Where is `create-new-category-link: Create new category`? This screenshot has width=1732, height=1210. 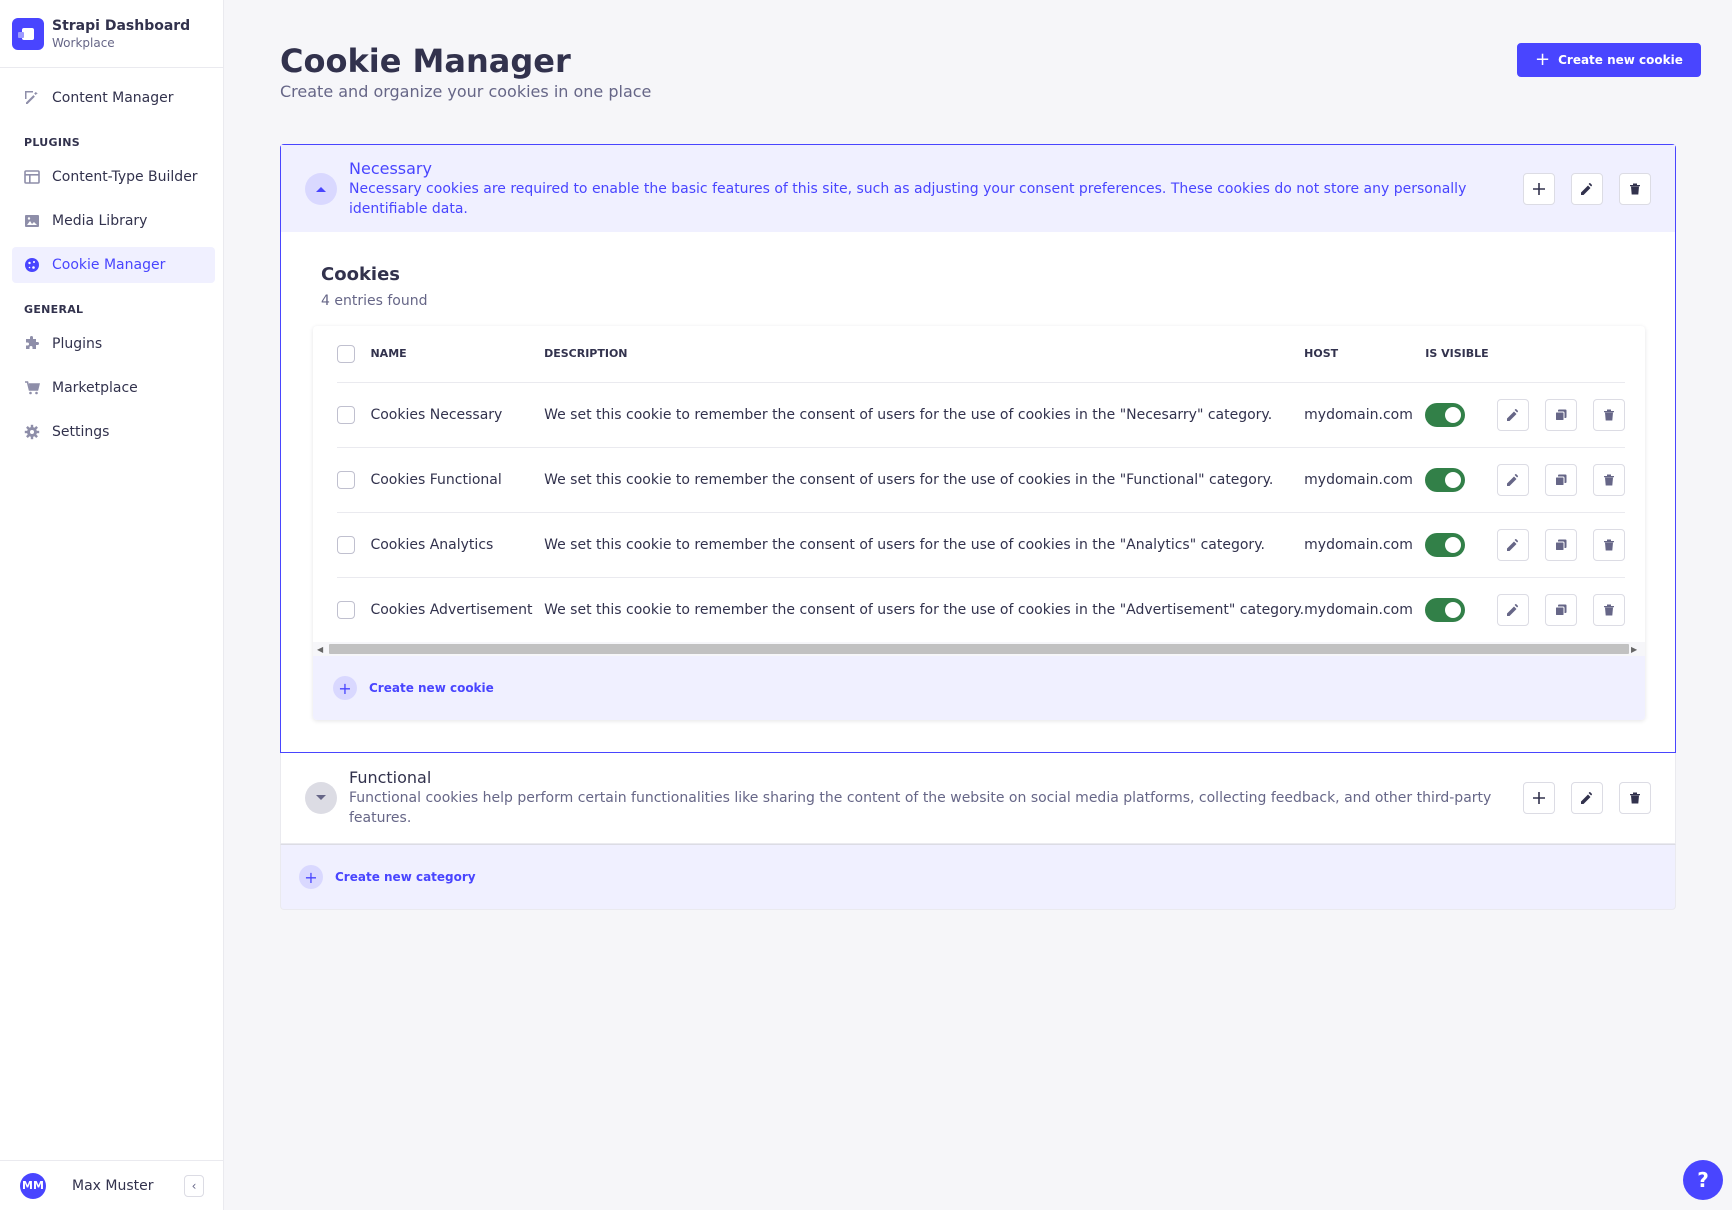 create-new-category-link: Create new category is located at coordinates (405, 877).